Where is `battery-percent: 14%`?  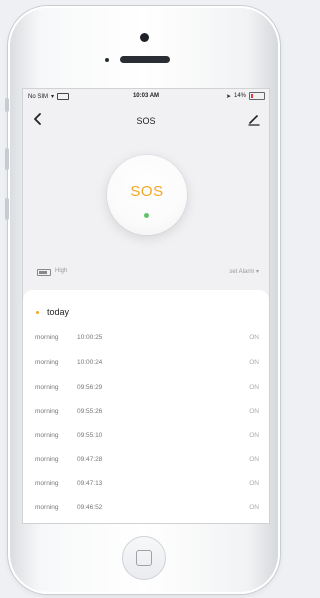 battery-percent: 14% is located at coordinates (239, 96).